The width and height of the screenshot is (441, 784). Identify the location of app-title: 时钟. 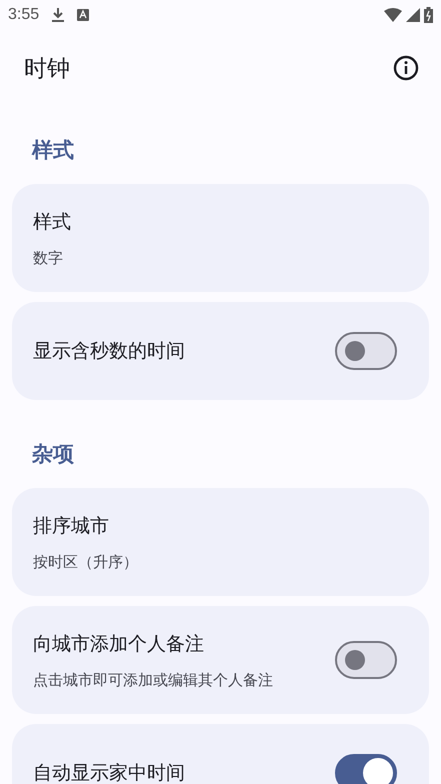
(47, 68).